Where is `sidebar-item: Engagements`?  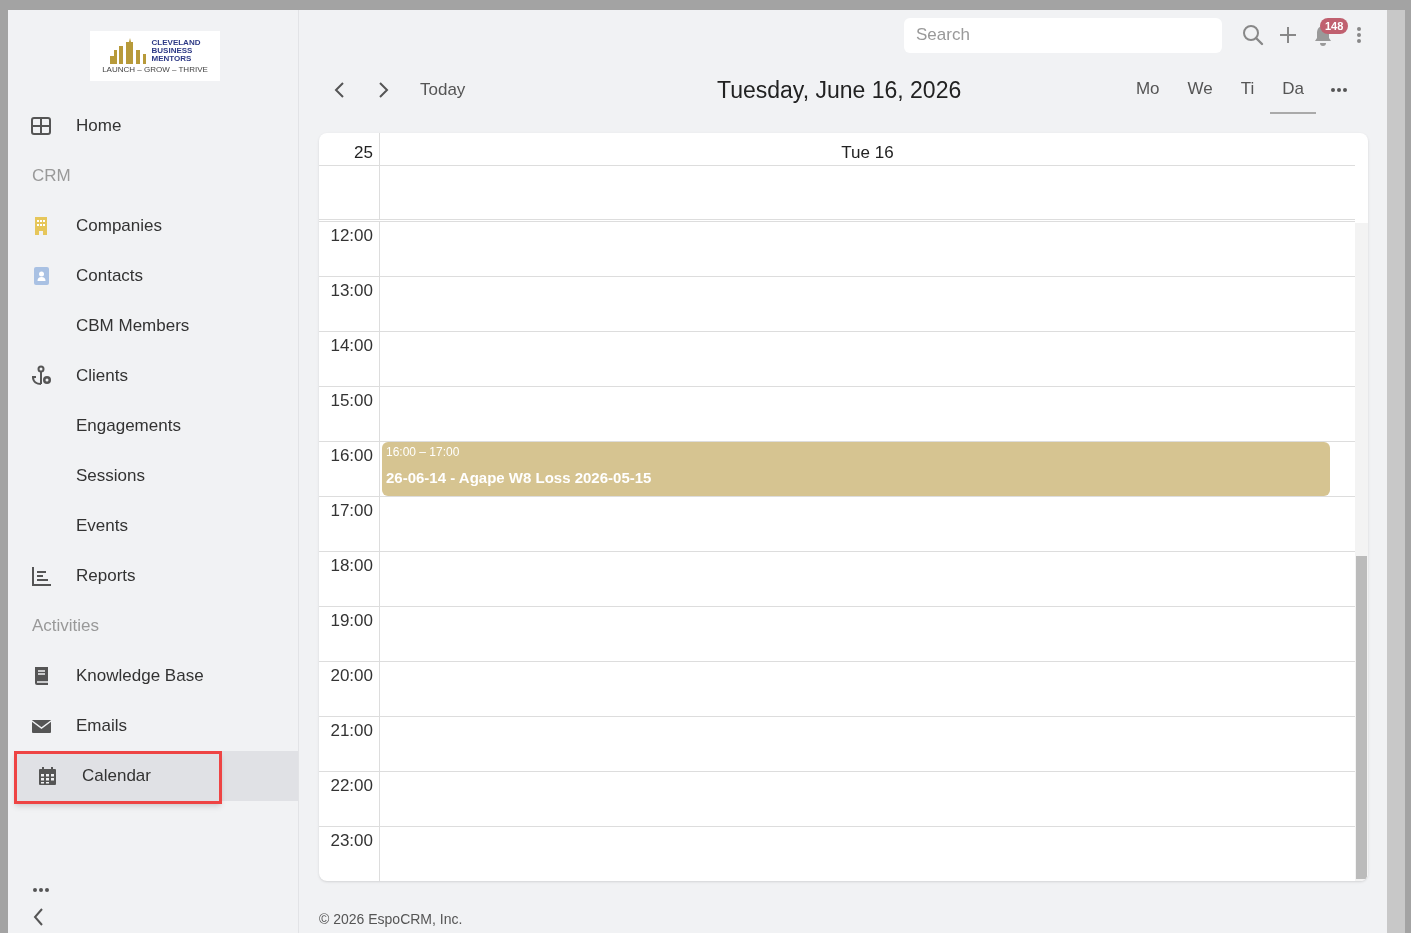 sidebar-item: Engagements is located at coordinates (153, 426).